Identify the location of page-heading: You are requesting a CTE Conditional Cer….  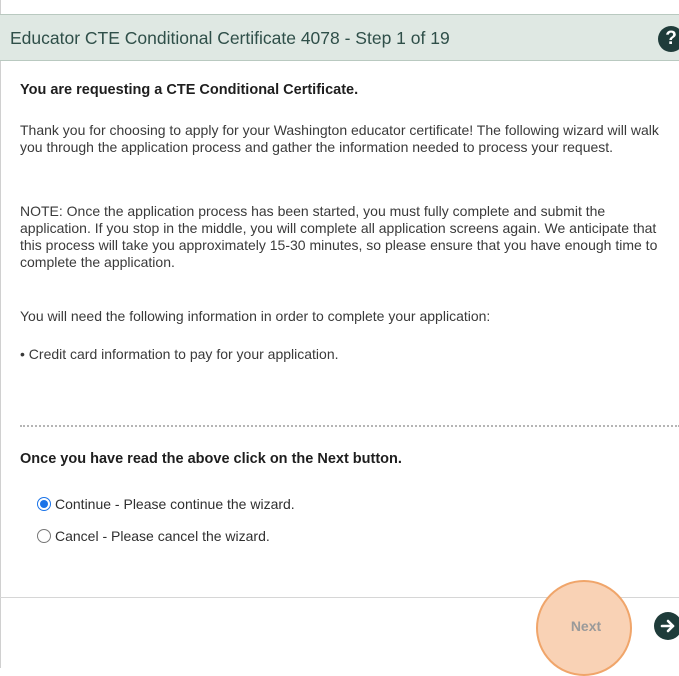
(189, 90).